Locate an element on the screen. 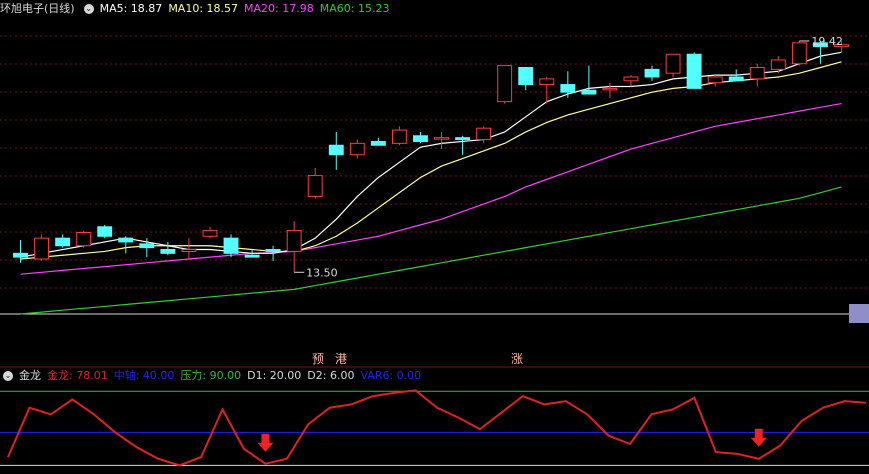 This screenshot has width=869, height=474. high-price-label: 19.42 is located at coordinates (827, 41).